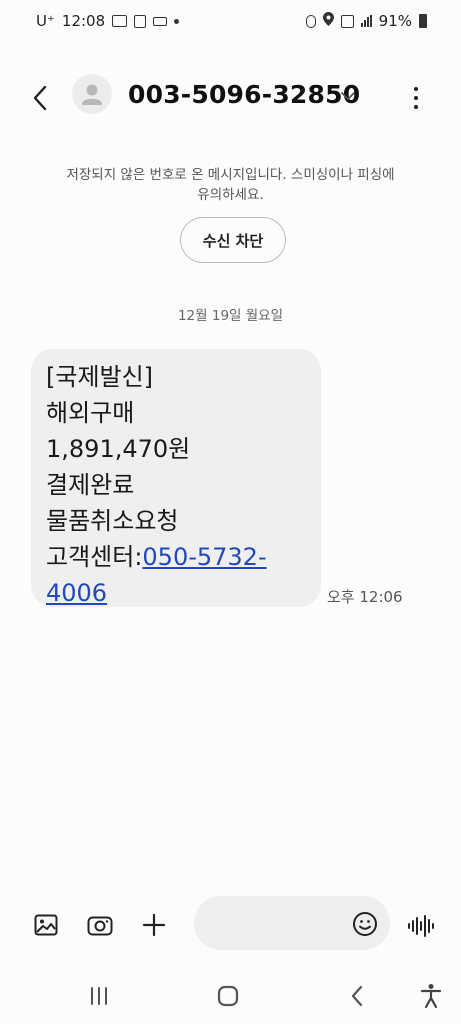 The height and width of the screenshot is (1024, 461). I want to click on 5g-icon, so click(347, 21).